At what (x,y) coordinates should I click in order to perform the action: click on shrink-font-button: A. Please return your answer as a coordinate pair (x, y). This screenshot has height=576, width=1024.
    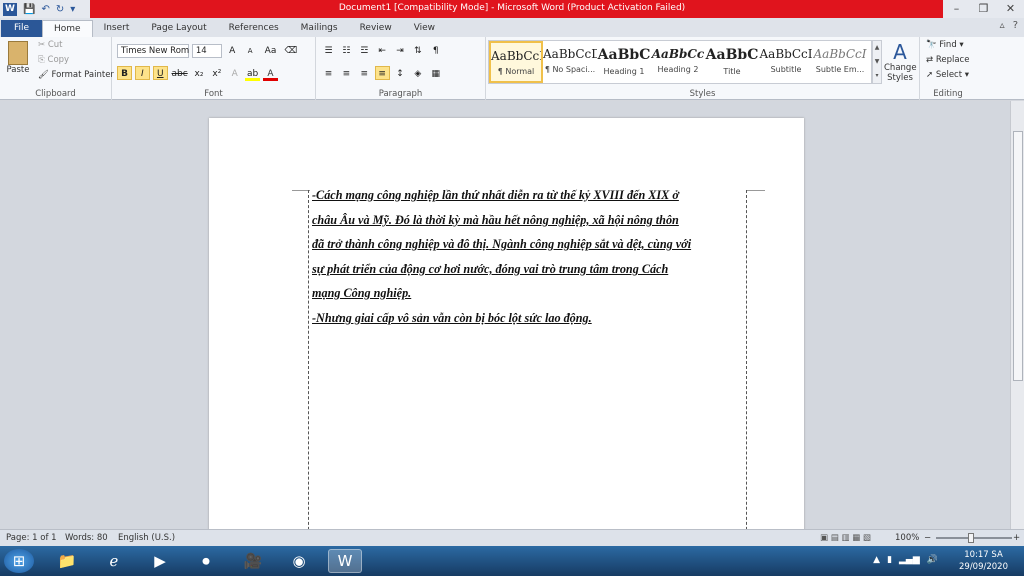
    Looking at the image, I should click on (250, 51).